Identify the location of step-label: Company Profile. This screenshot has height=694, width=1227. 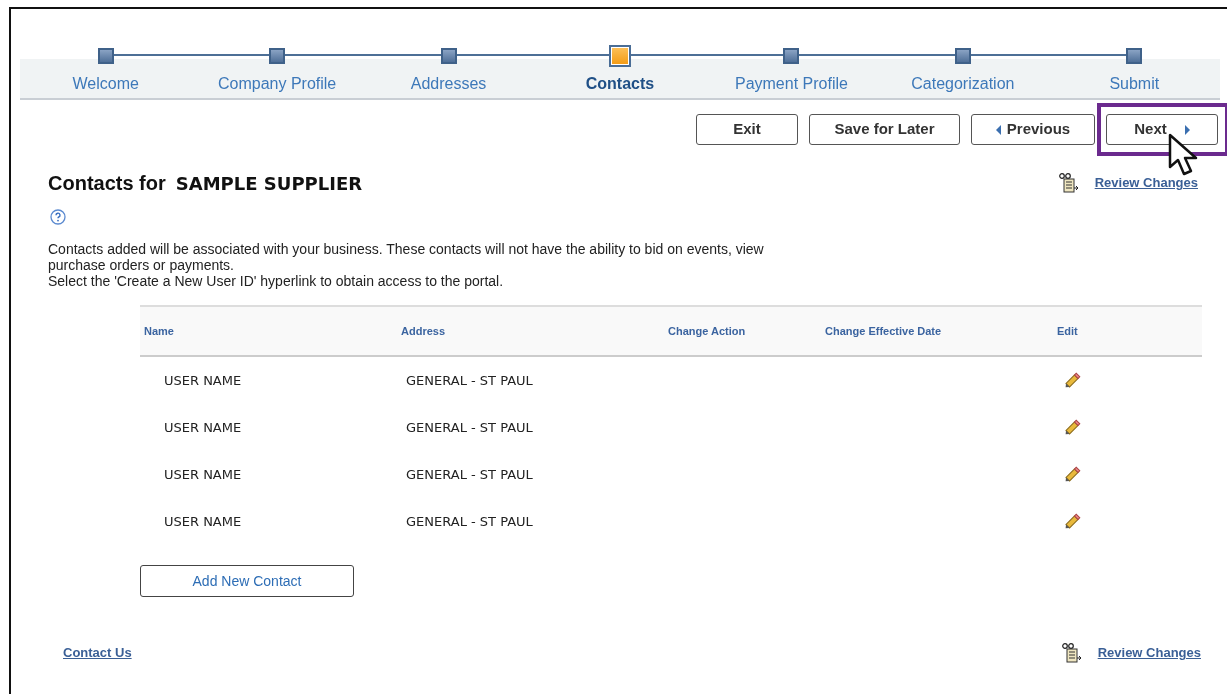
(277, 84).